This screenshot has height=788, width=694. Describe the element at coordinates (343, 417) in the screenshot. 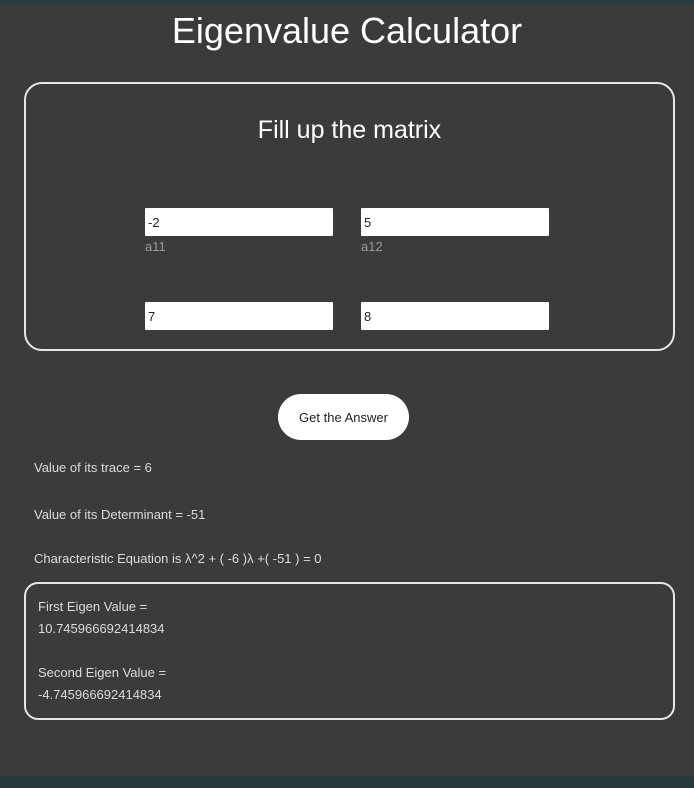

I see `get-answer-button: Get the Answer` at that location.